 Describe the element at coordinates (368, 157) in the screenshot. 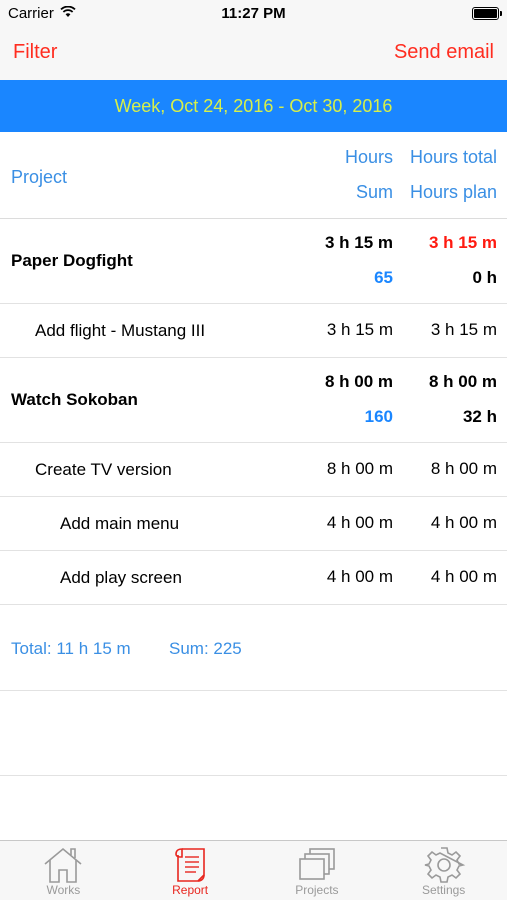

I see `hours-column-header: Hours` at that location.